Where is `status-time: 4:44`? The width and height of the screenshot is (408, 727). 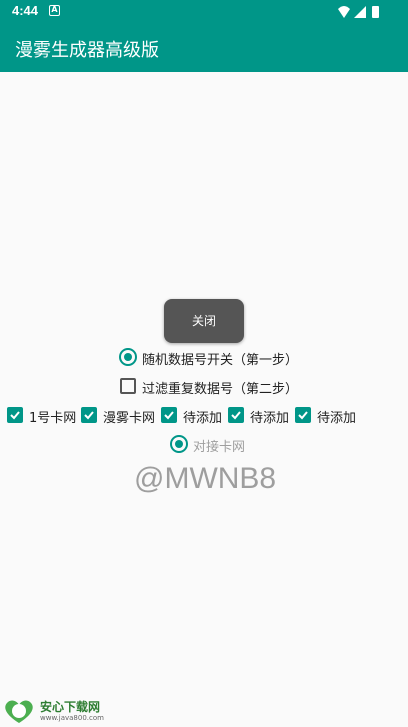 status-time: 4:44 is located at coordinates (25, 10).